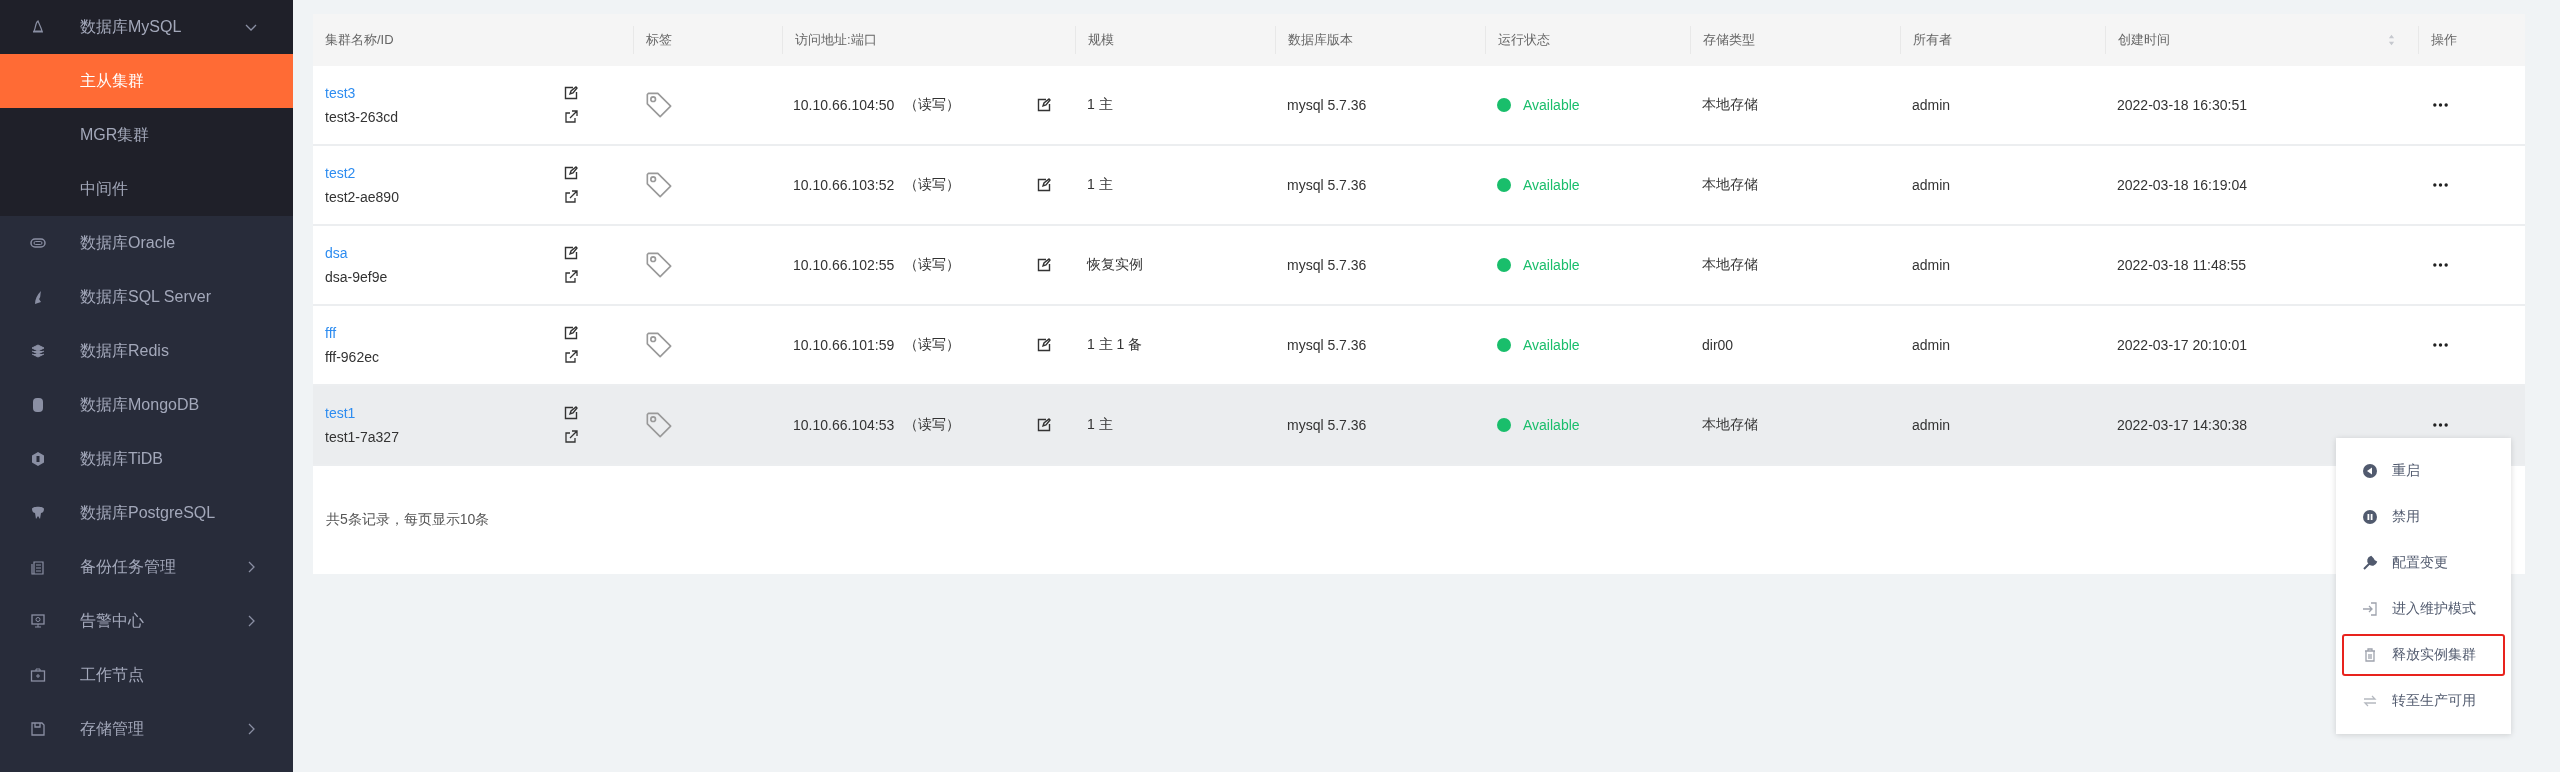  What do you see at coordinates (146, 243) in the screenshot?
I see `sidebar-item: 数据库Oracle` at bounding box center [146, 243].